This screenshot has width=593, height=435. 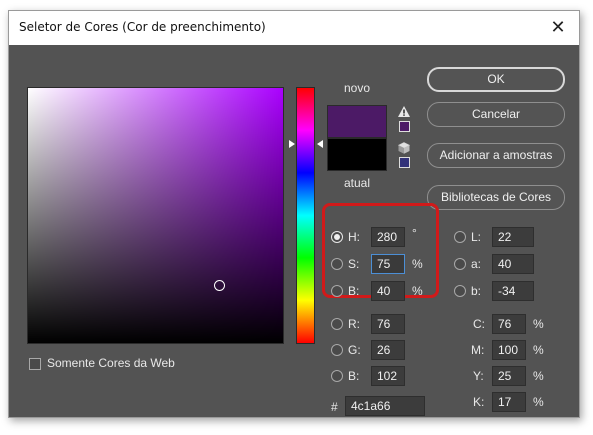 What do you see at coordinates (509, 350) in the screenshot?
I see `m-field: 100` at bounding box center [509, 350].